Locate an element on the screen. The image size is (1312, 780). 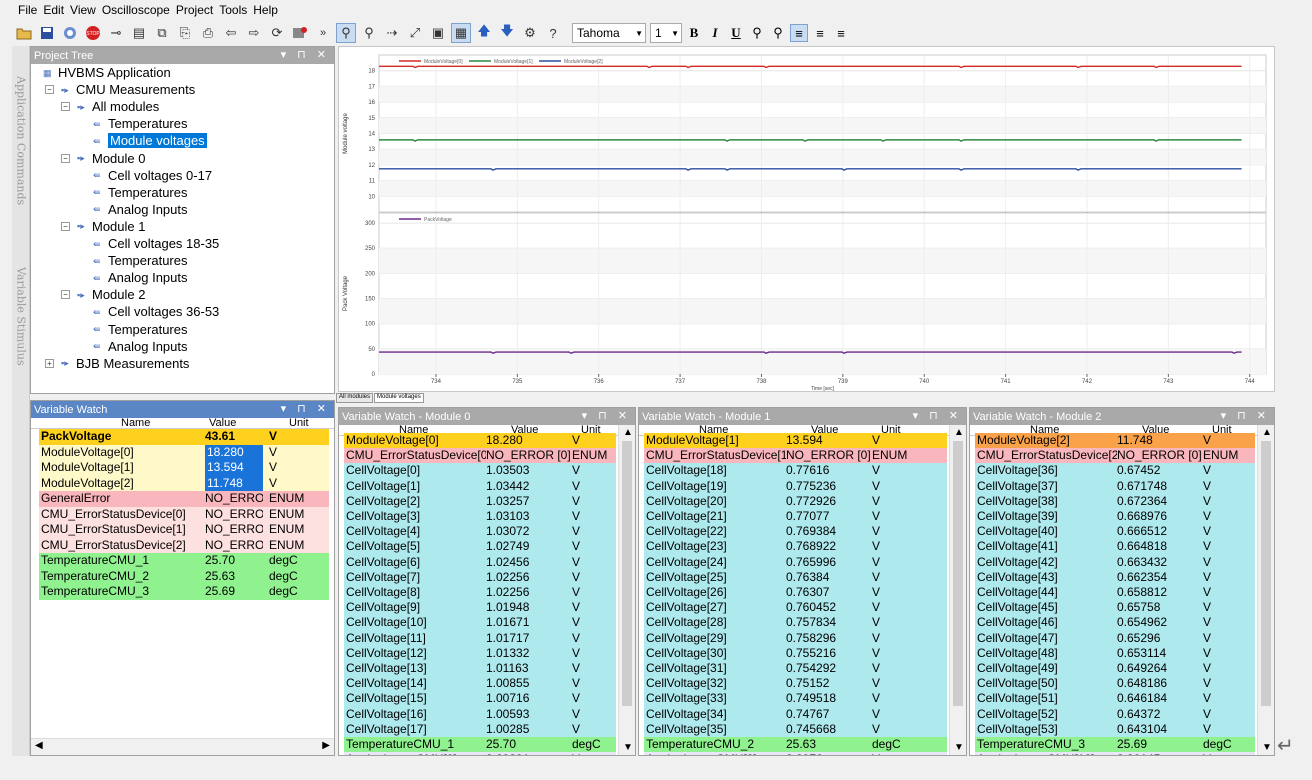
watch-row: CellVoltage[18] 0.77616 V is located at coordinates (795, 471).